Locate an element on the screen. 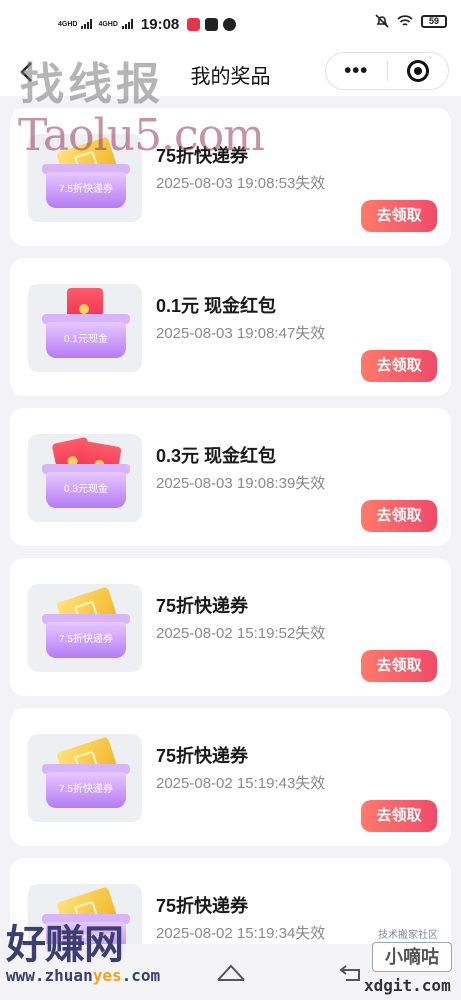 This screenshot has width=461, height=1000. chat-bubble-icon is located at coordinates (230, 24).